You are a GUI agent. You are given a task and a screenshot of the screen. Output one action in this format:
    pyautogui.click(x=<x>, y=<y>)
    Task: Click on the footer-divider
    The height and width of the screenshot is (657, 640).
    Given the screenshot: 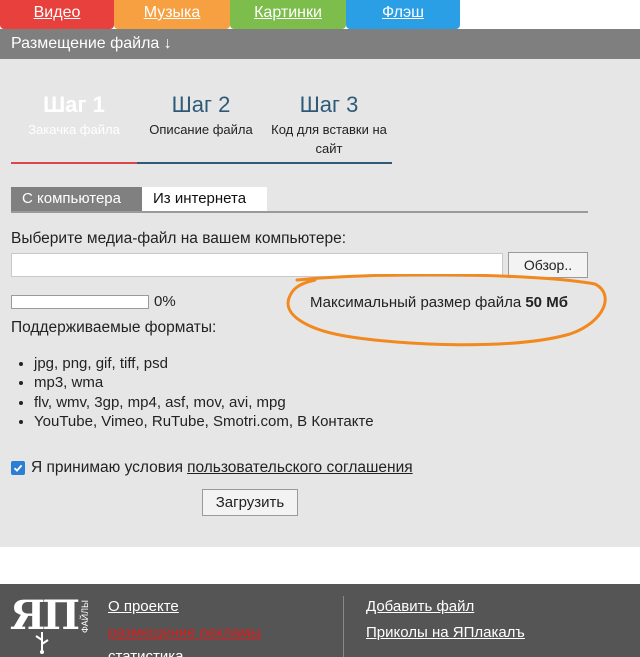 What is the action you would take?
    pyautogui.click(x=343, y=626)
    